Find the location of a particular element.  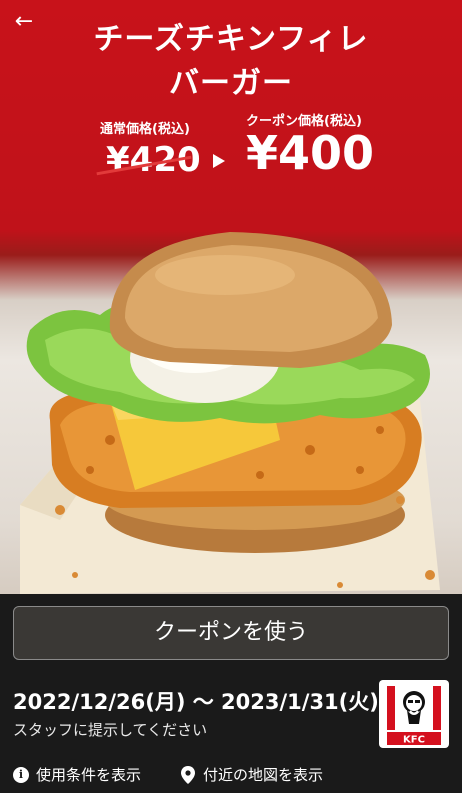

product-title: チーズチキンフィレ バーガー is located at coordinates (231, 62).